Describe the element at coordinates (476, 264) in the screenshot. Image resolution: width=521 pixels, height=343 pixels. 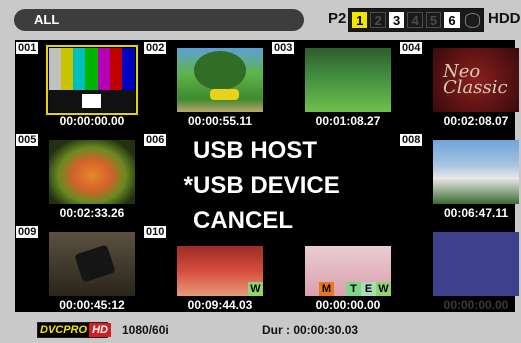
I see `empty-thumbnail` at that location.